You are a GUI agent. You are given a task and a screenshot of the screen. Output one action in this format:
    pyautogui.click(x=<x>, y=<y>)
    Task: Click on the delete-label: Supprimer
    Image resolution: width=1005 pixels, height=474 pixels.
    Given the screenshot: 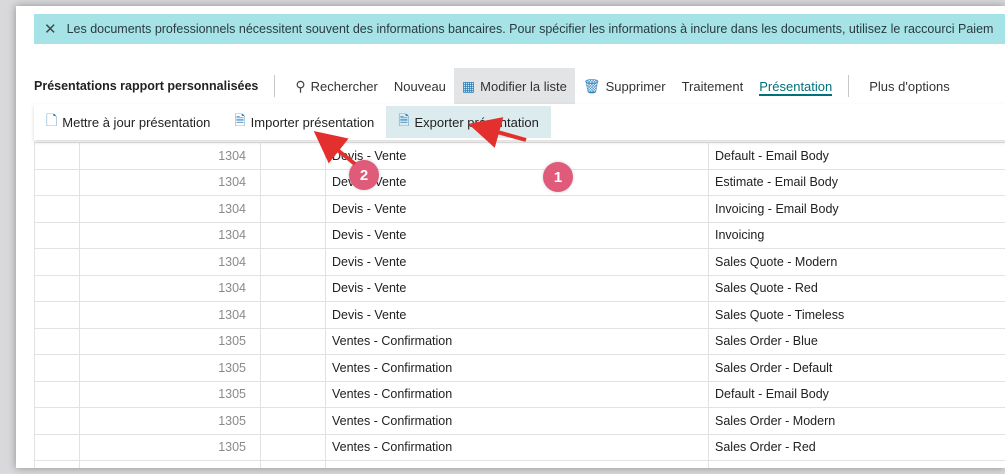 What is the action you would take?
    pyautogui.click(x=635, y=86)
    